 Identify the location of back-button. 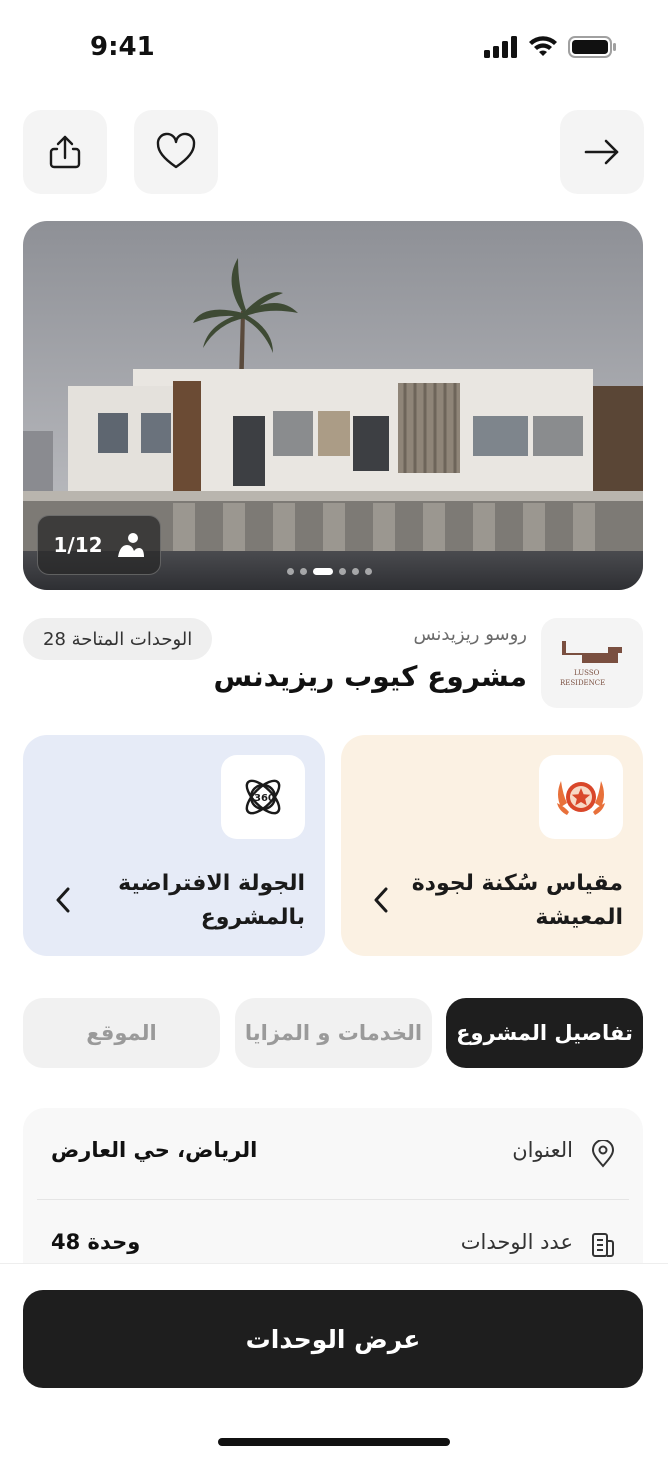
(602, 152).